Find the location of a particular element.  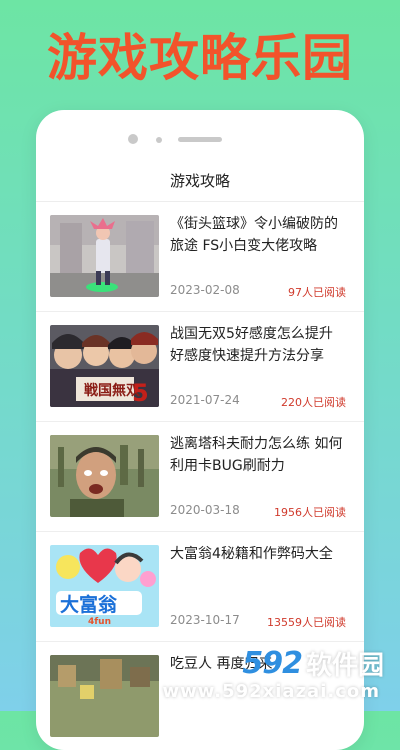

soldier-face-thumb is located at coordinates (104, 476).